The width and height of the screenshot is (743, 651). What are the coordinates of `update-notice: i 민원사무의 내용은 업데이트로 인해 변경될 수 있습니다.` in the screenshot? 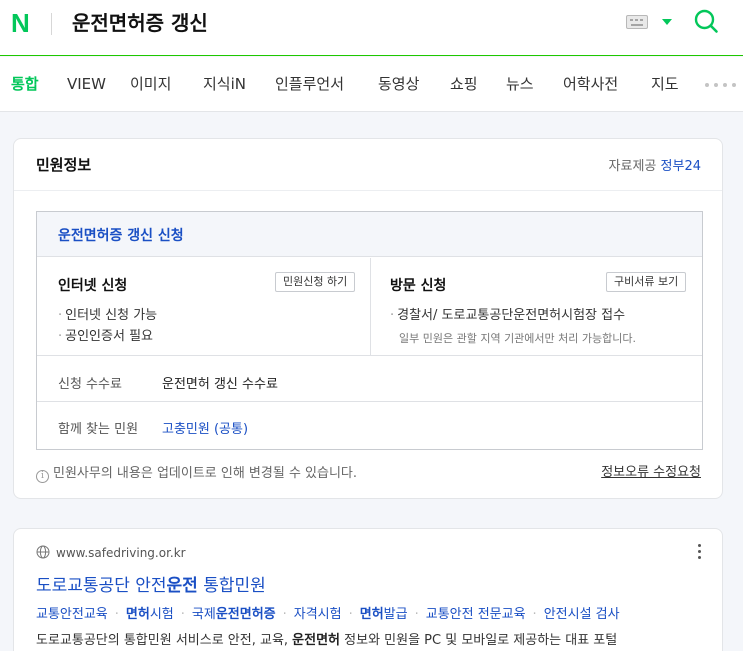 It's located at (196, 472).